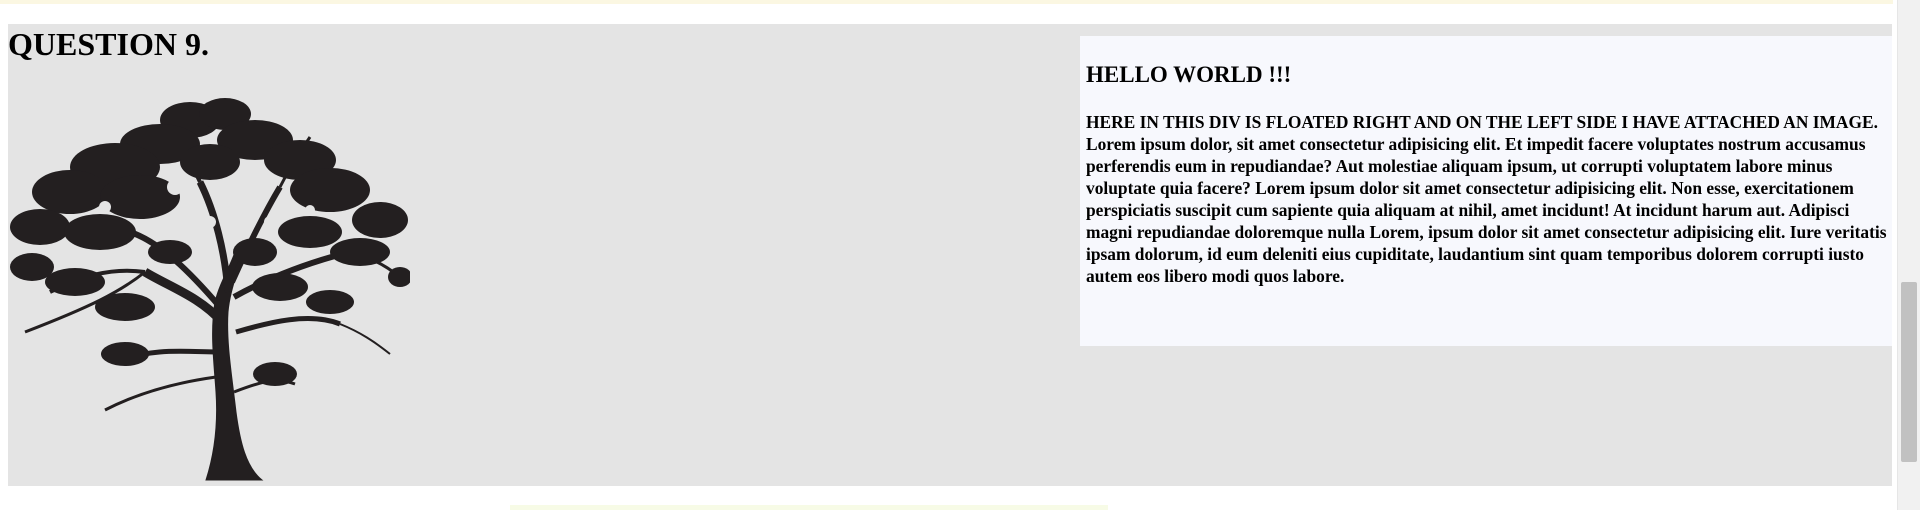 Image resolution: width=1920 pixels, height=510 pixels. I want to click on previous-section-edge, so click(946, 2).